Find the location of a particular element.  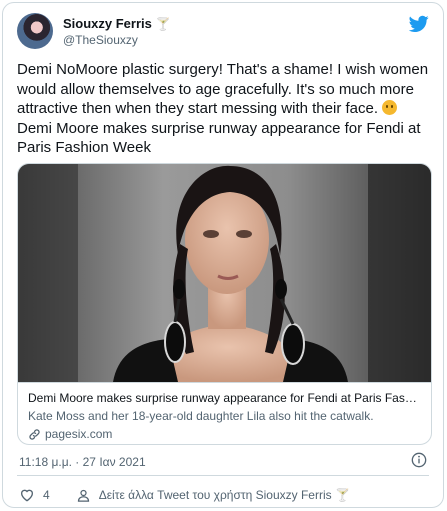

author-names: Siouxzy Ferris 🍸 @TheSiouxzy is located at coordinates (116, 32).